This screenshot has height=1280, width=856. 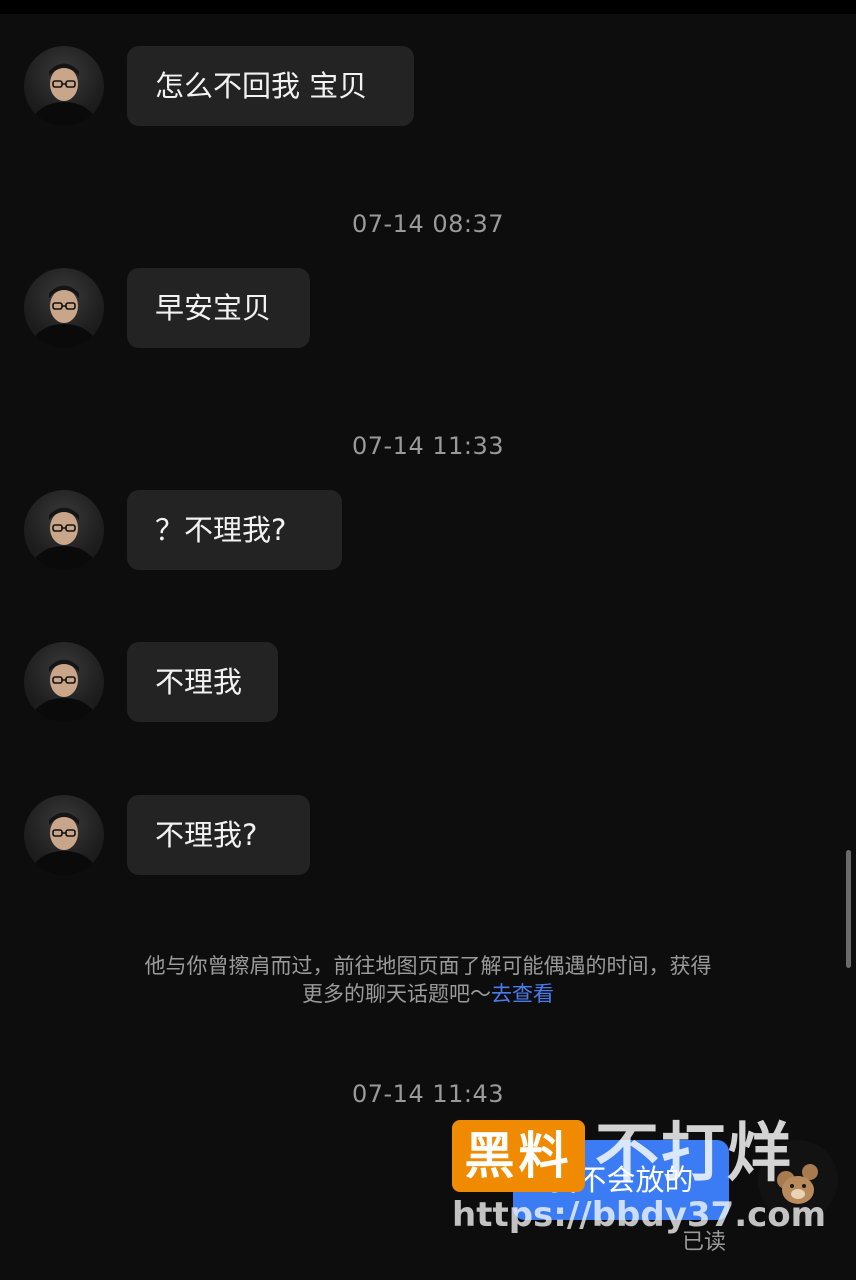 What do you see at coordinates (522, 994) in the screenshot?
I see `view-map-link: 去查看` at bounding box center [522, 994].